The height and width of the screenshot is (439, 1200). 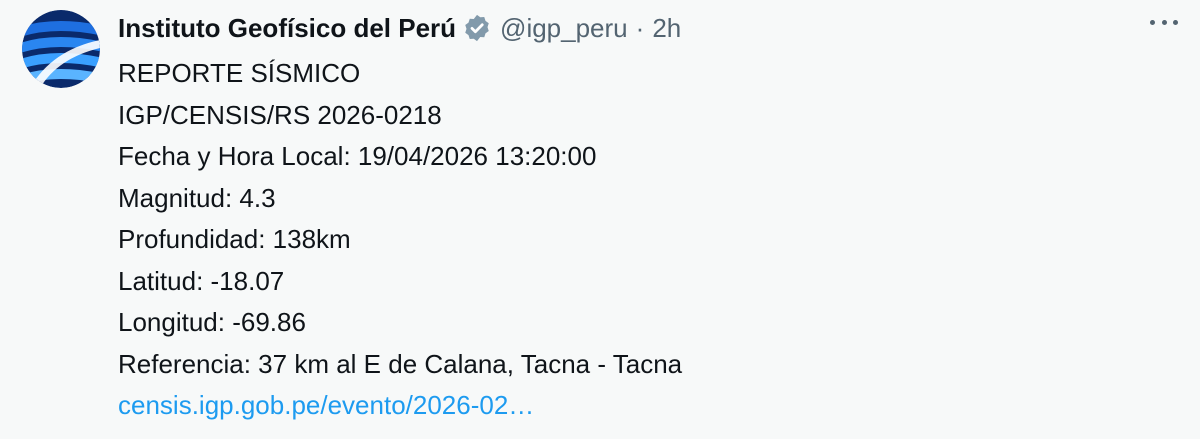 I want to click on report-datetime: Fecha y Hora Local: 19/04/2026 13:20:00, so click(x=357, y=156).